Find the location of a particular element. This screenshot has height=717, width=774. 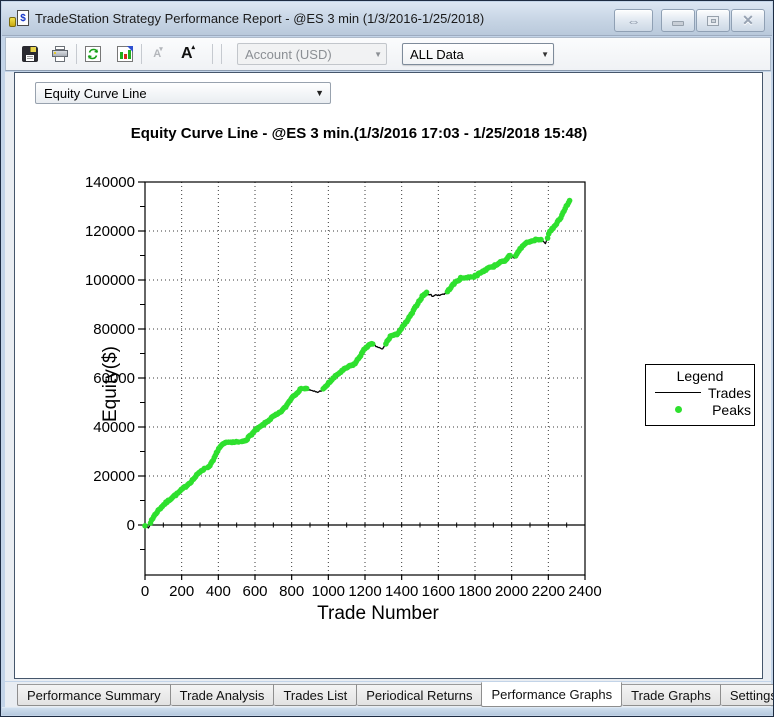

refresh-icon is located at coordinates (93, 54).